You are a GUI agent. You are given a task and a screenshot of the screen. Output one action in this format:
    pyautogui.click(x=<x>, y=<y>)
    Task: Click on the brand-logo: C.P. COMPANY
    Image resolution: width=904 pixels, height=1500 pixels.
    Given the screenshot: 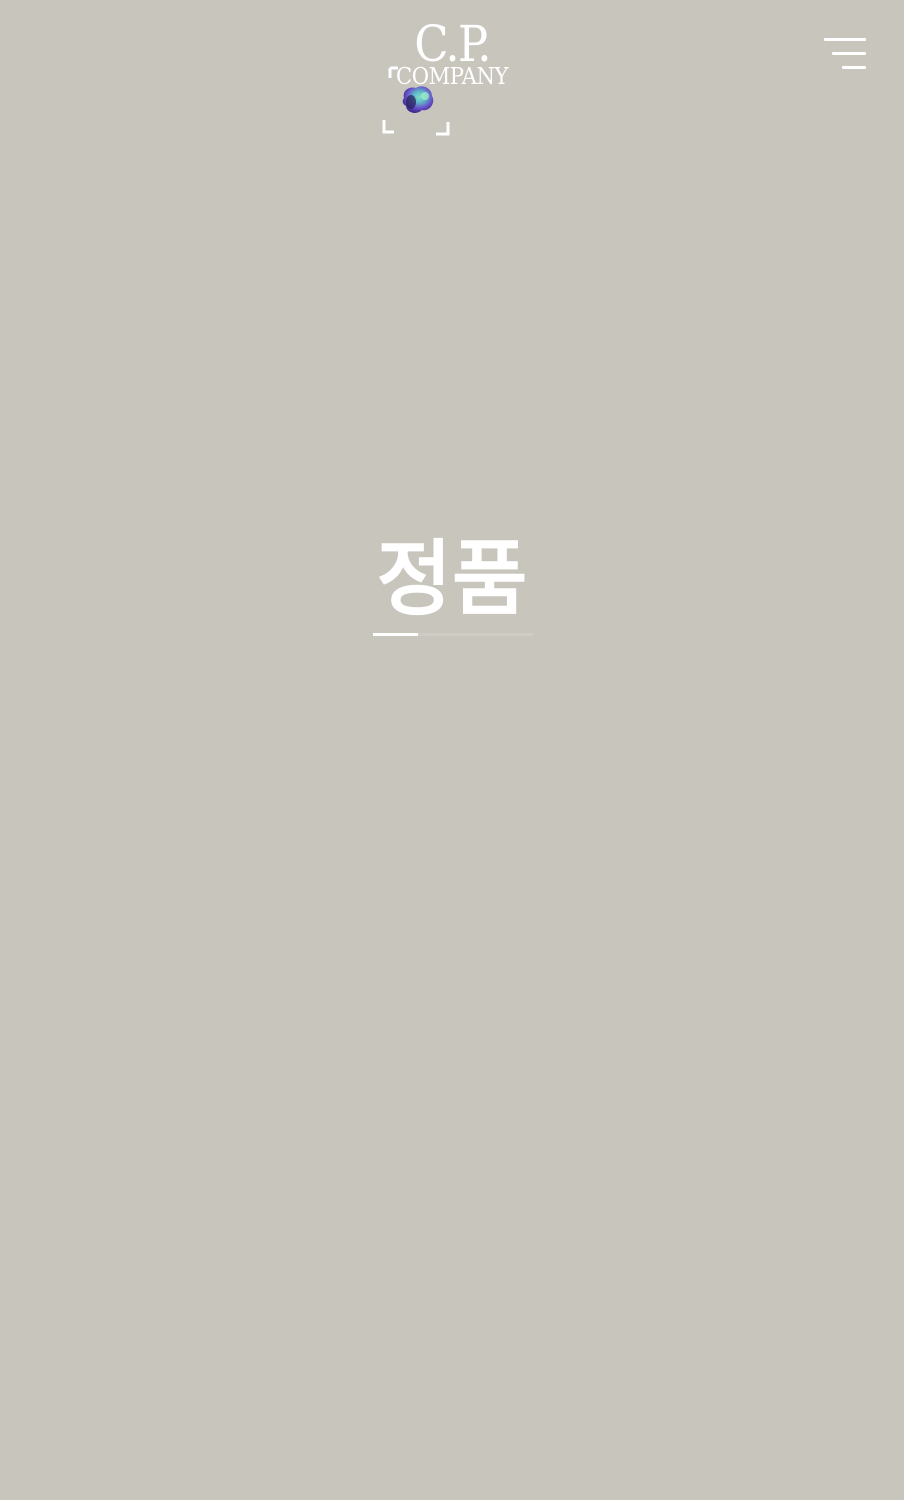 What is the action you would take?
    pyautogui.click(x=452, y=78)
    